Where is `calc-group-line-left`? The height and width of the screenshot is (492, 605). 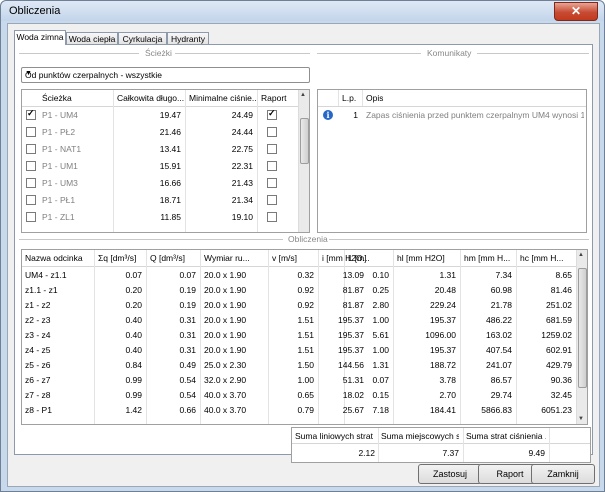
calc-group-line-left is located at coordinates (151, 239).